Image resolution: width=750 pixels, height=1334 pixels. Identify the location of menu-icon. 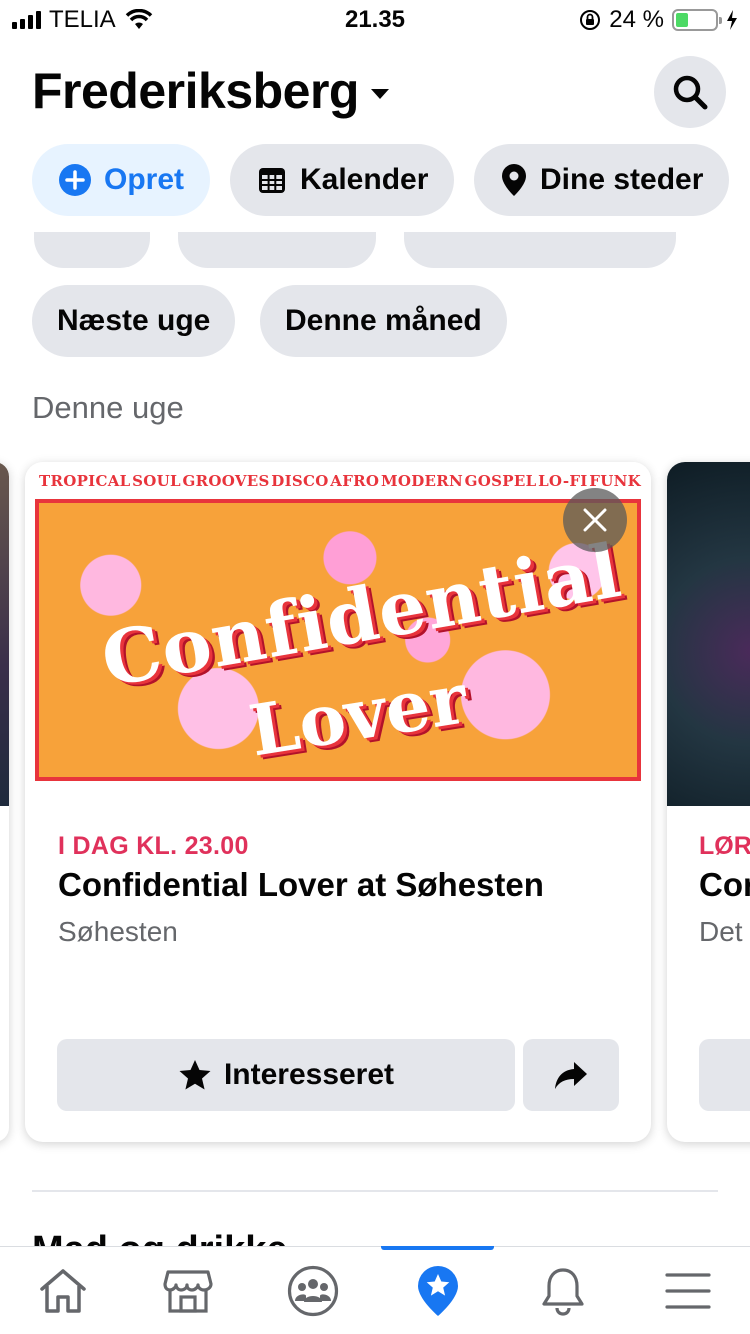
(687, 1290).